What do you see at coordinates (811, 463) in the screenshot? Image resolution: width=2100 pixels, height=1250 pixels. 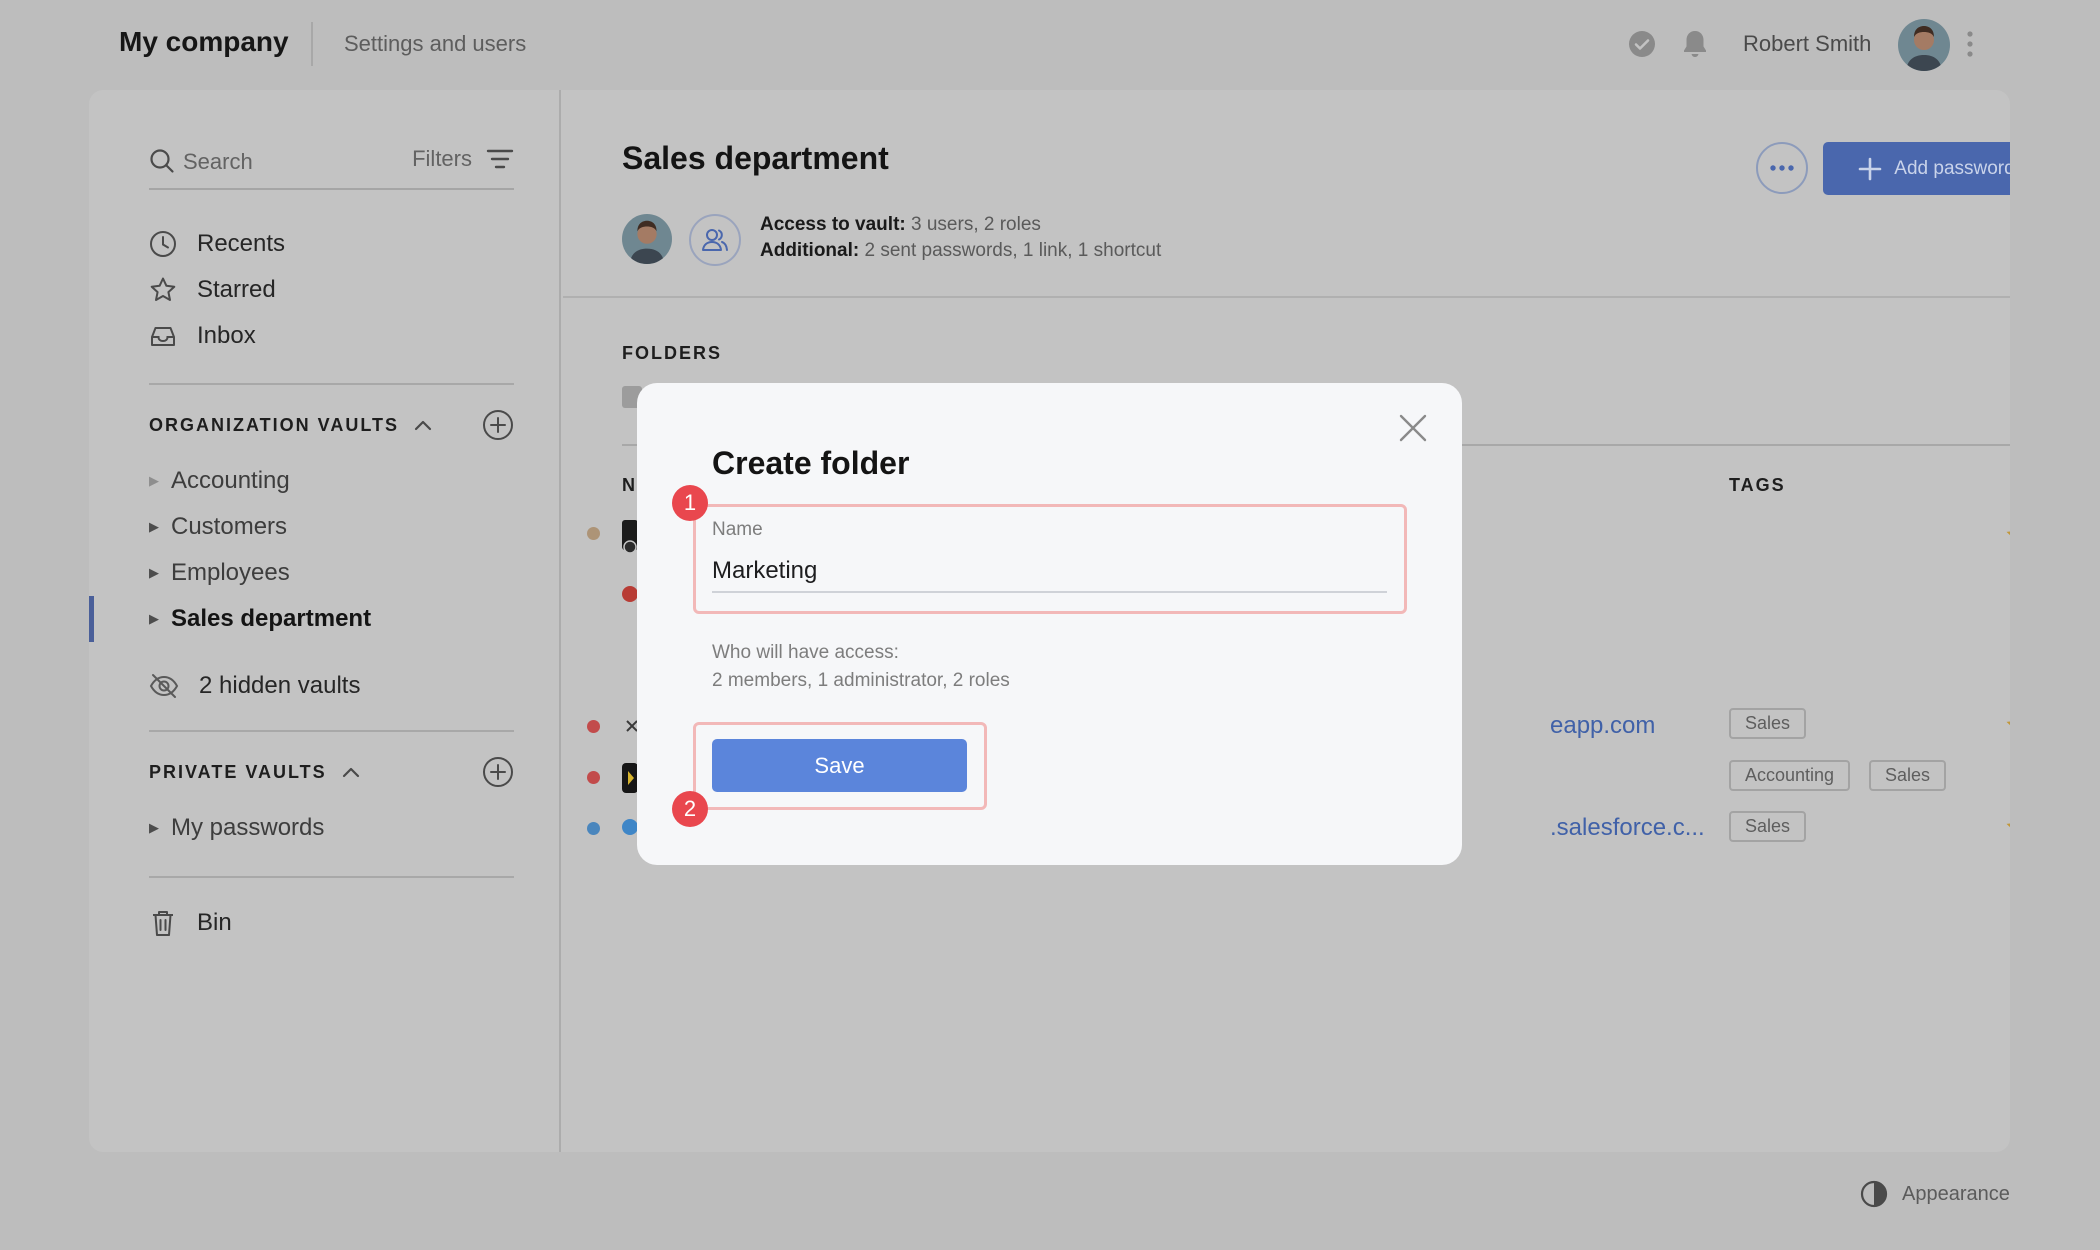 I see `dialog-title: Create folder` at bounding box center [811, 463].